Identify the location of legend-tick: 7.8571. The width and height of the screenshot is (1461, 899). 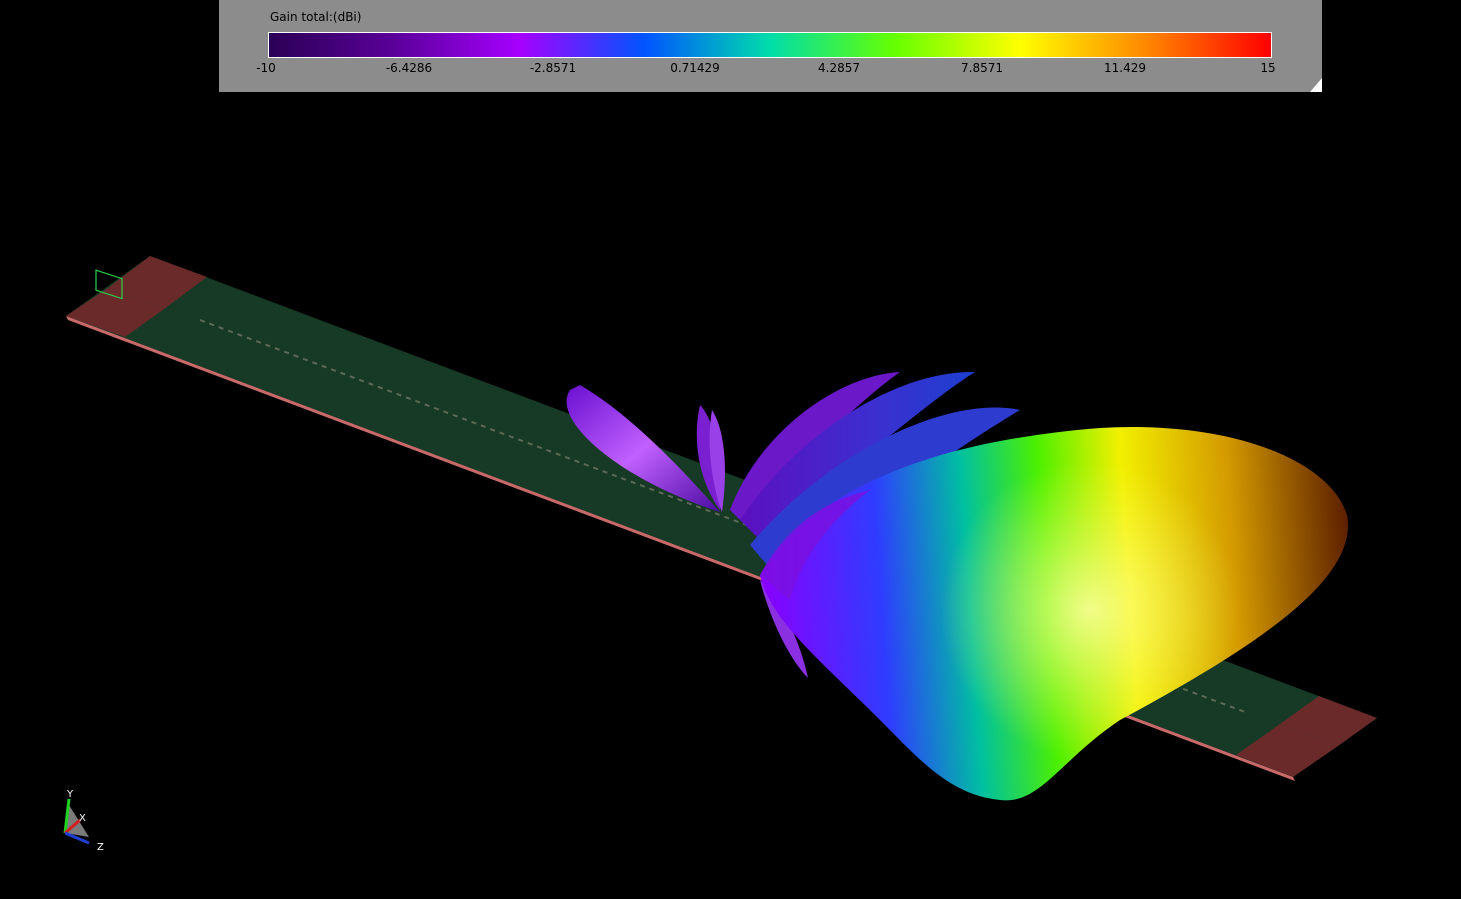
(982, 68).